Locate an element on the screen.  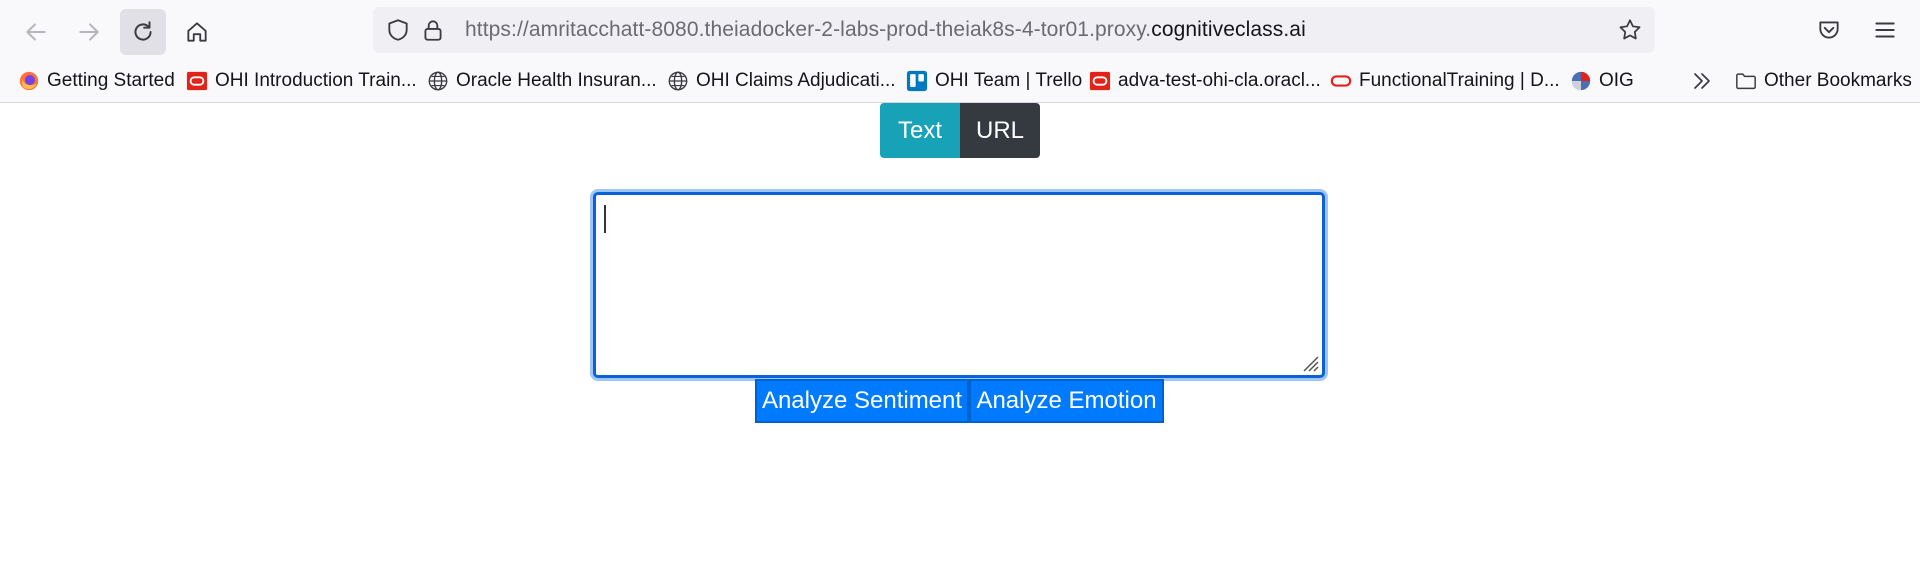
oracle-outline-icon is located at coordinates (1341, 81).